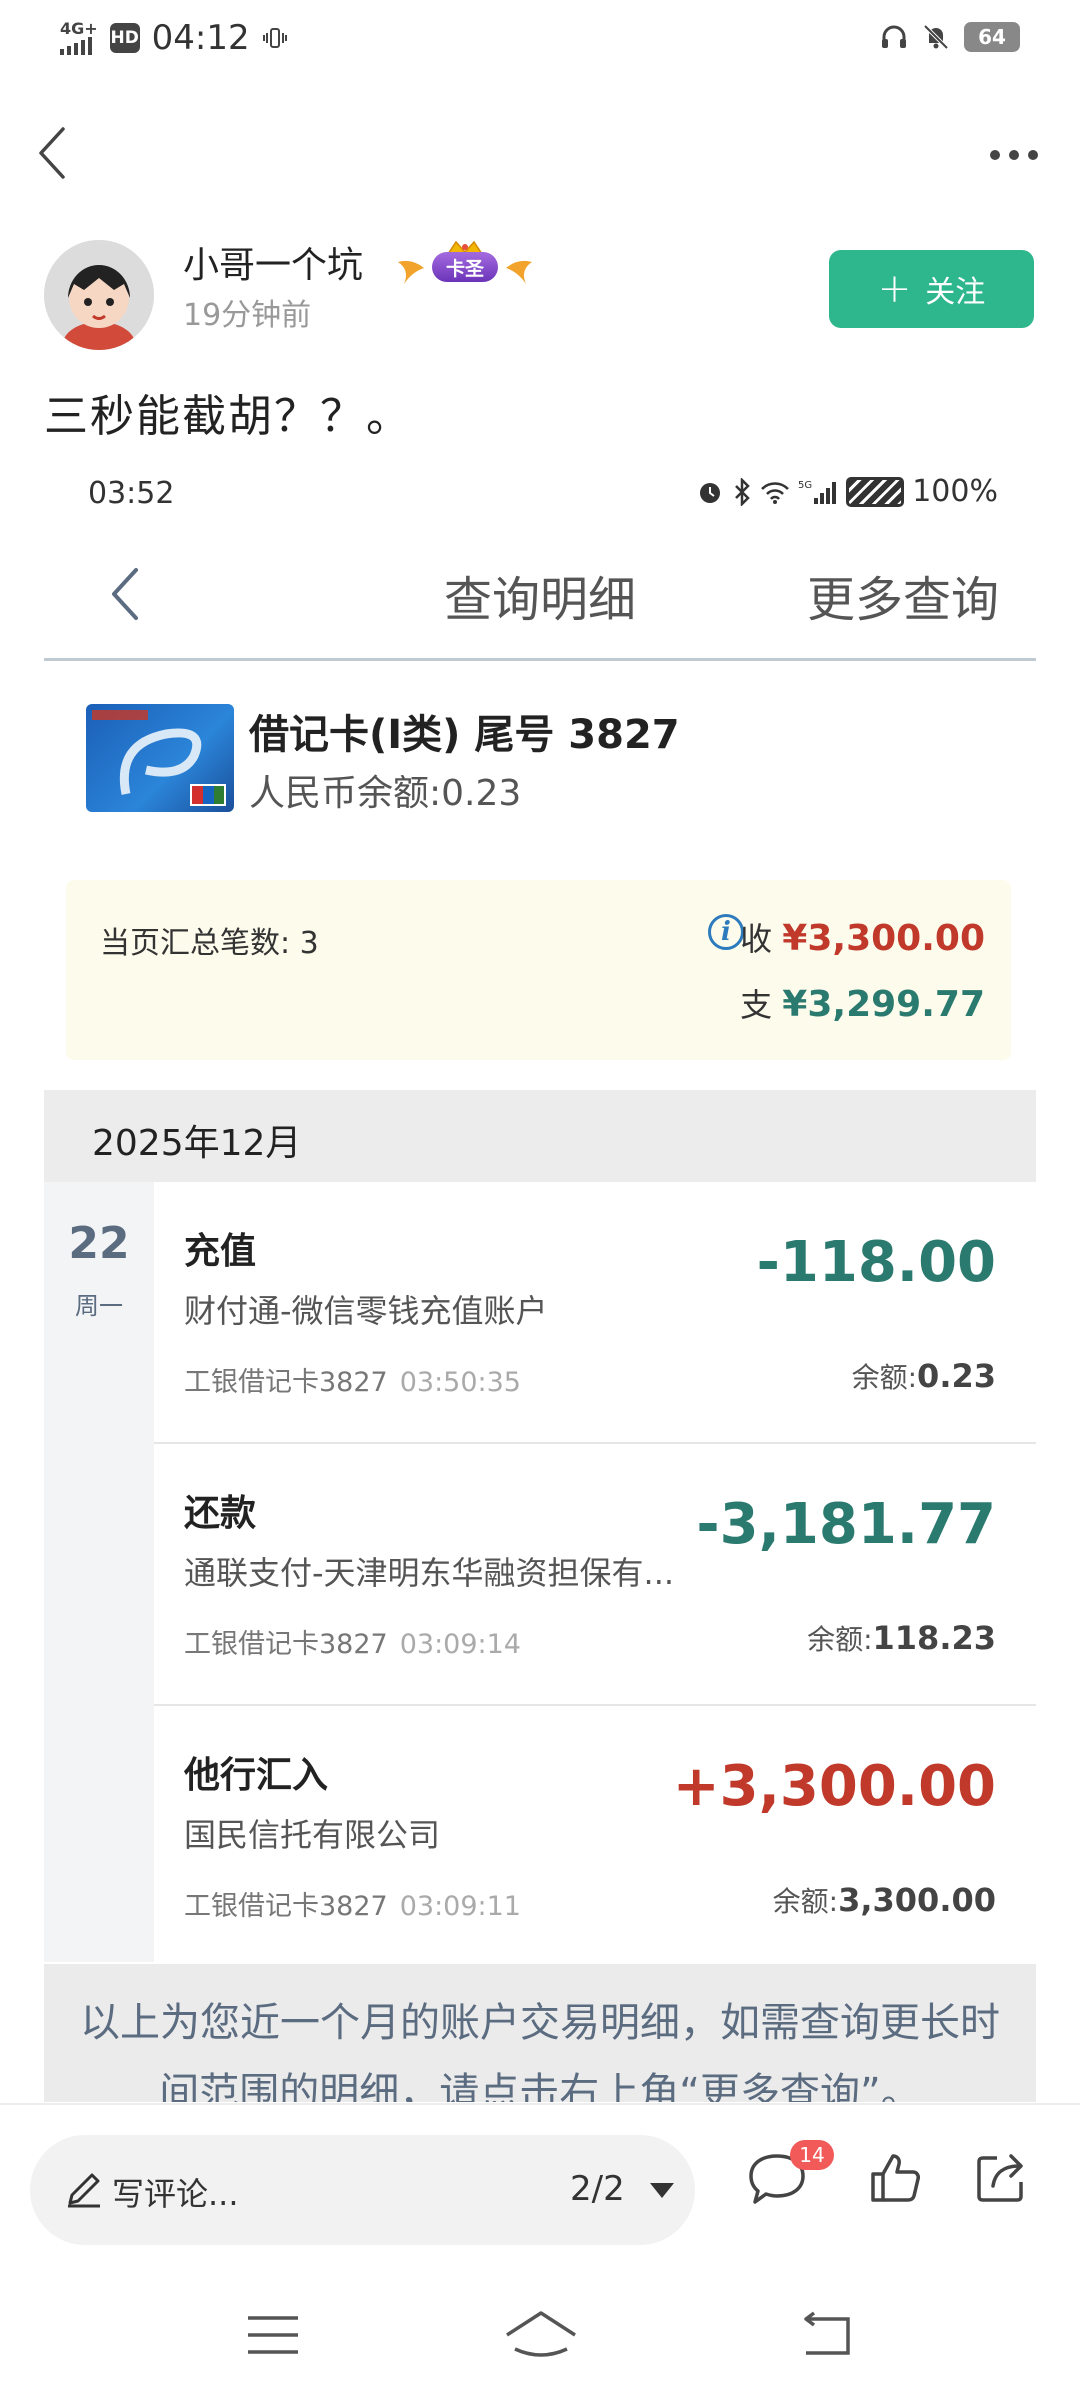 This screenshot has height=2400, width=1080. I want to click on post-text: 三秒能截胡？？。, so click(228, 416).